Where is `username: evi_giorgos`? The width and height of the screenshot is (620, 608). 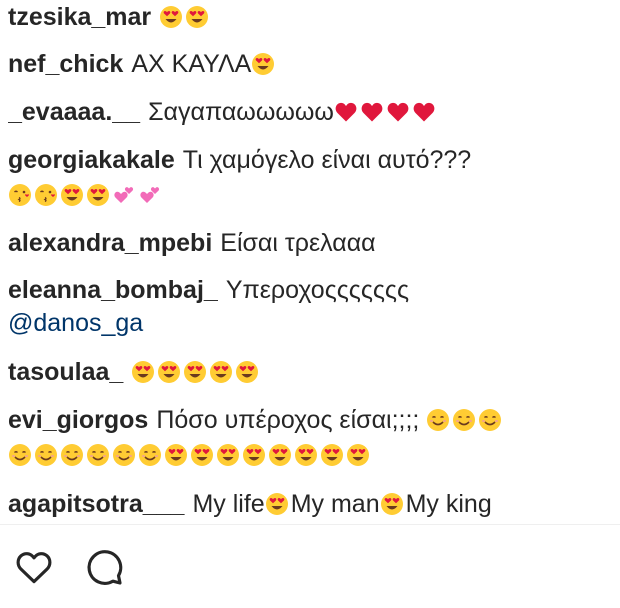 username: evi_giorgos is located at coordinates (78, 420).